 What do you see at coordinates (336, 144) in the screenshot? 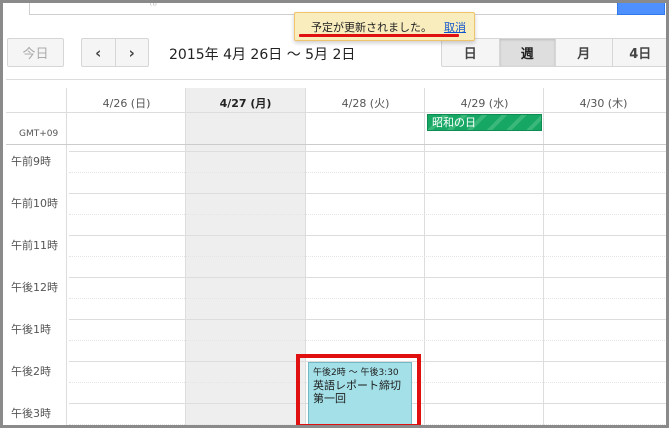
I see `allday-bottom-divider` at bounding box center [336, 144].